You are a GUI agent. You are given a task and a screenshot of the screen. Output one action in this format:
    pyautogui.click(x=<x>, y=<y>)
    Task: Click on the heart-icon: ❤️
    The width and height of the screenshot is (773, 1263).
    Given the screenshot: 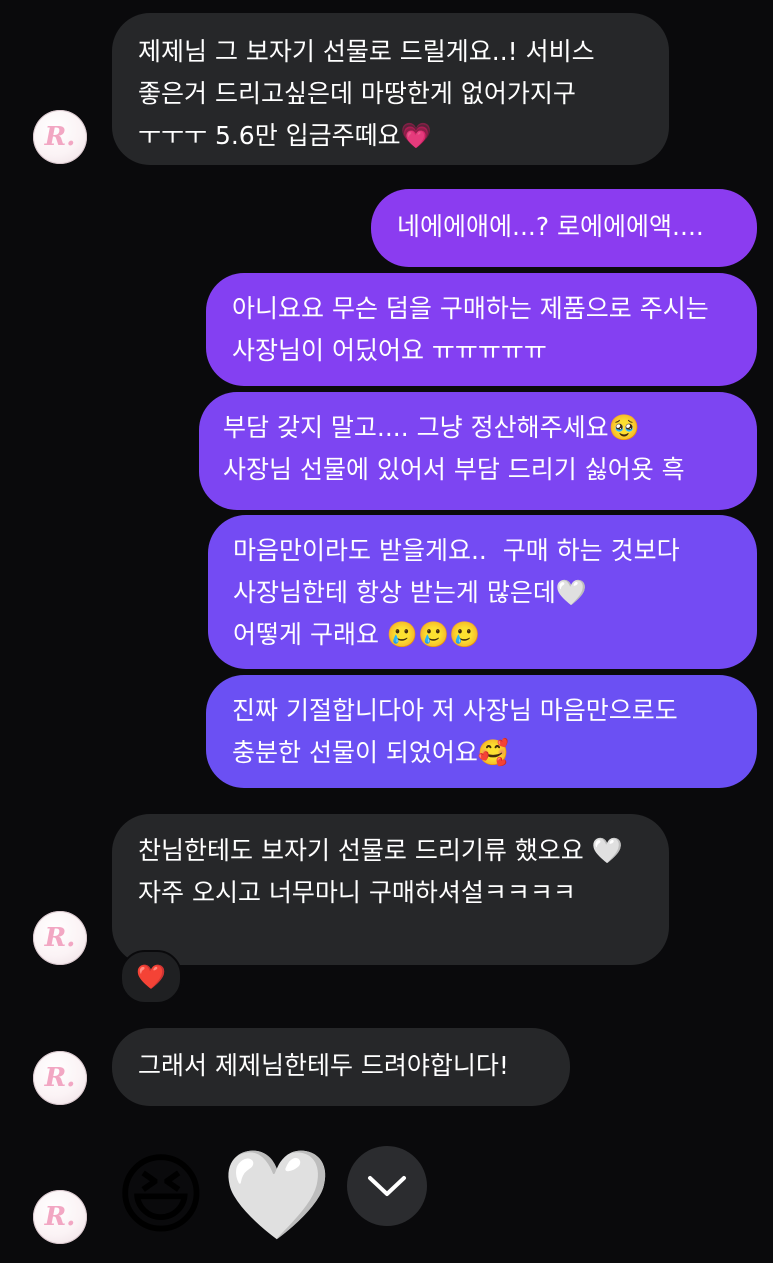 What is the action you would take?
    pyautogui.click(x=151, y=977)
    